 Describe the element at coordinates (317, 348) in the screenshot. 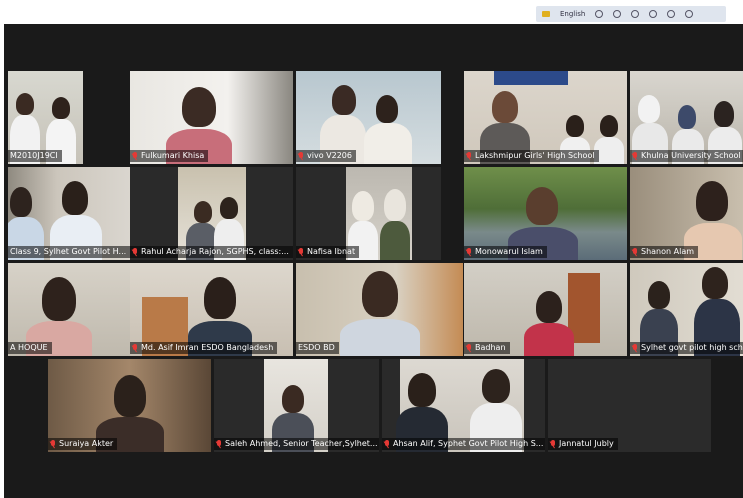

I see `participant-name-label: ESDO BD` at that location.